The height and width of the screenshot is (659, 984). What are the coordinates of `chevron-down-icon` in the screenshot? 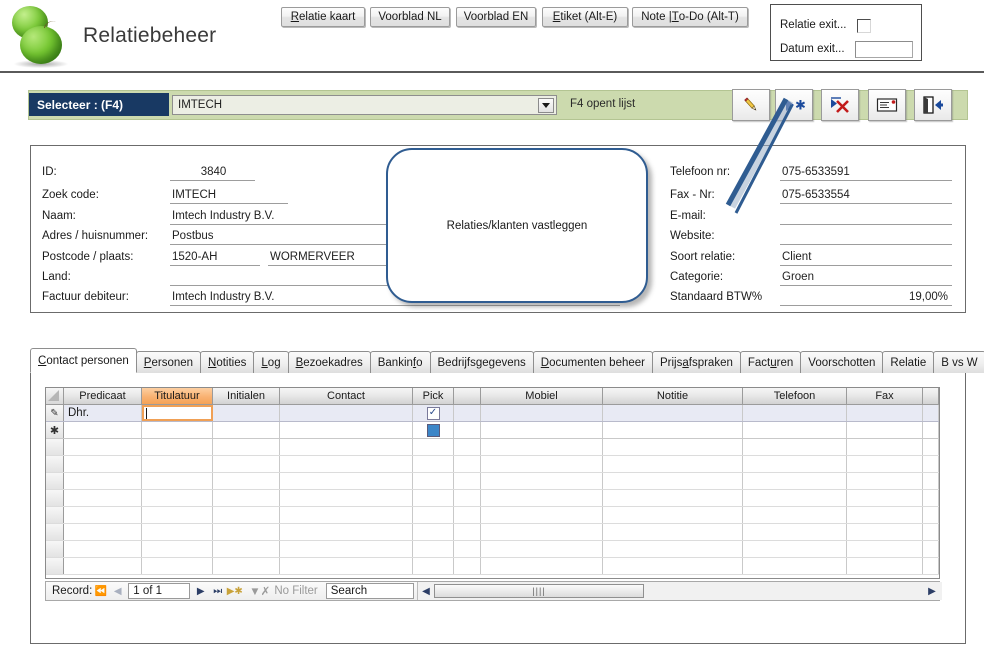 It's located at (546, 105).